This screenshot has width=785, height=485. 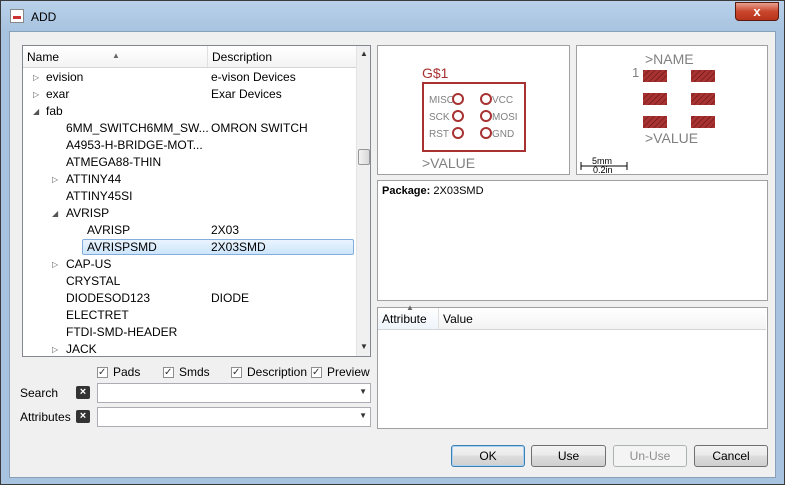 I want to click on package-preview-graphic: >NAME 1 >VALUE 5mm 0.2in, so click(x=647, y=112).